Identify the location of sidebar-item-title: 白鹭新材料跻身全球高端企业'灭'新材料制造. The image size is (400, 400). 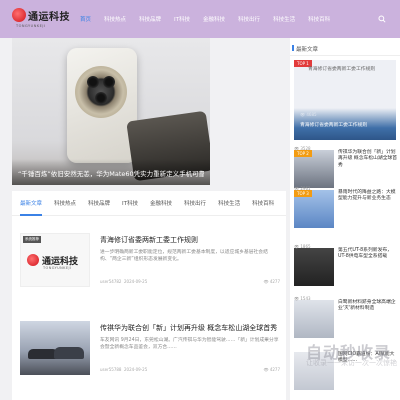
(368, 306).